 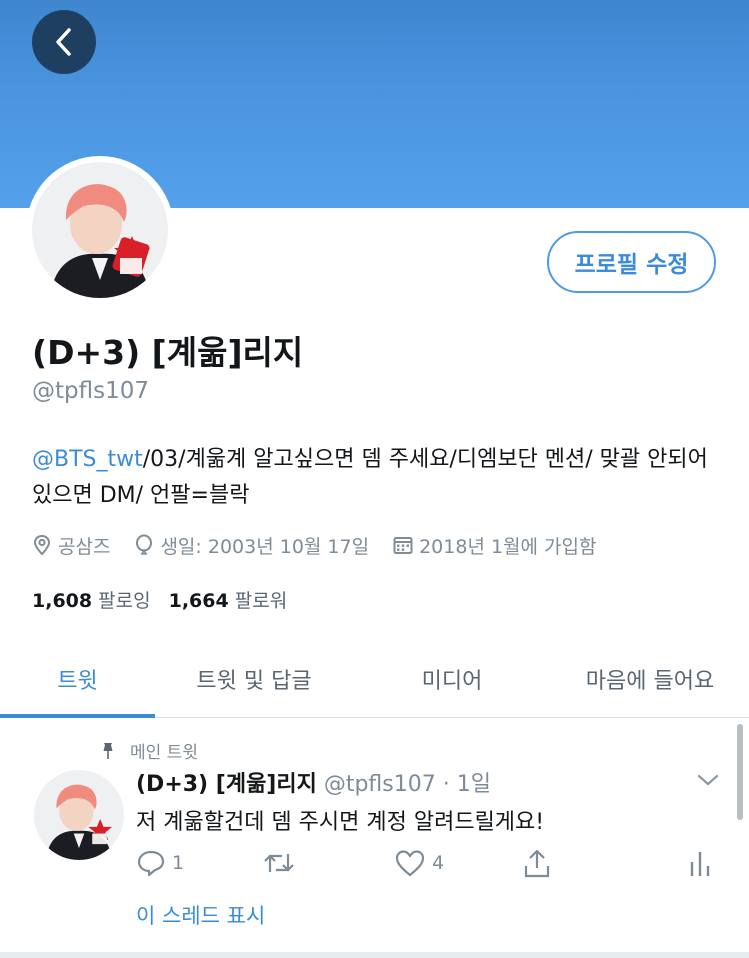 I want to click on chevron-left-icon, so click(x=63, y=42).